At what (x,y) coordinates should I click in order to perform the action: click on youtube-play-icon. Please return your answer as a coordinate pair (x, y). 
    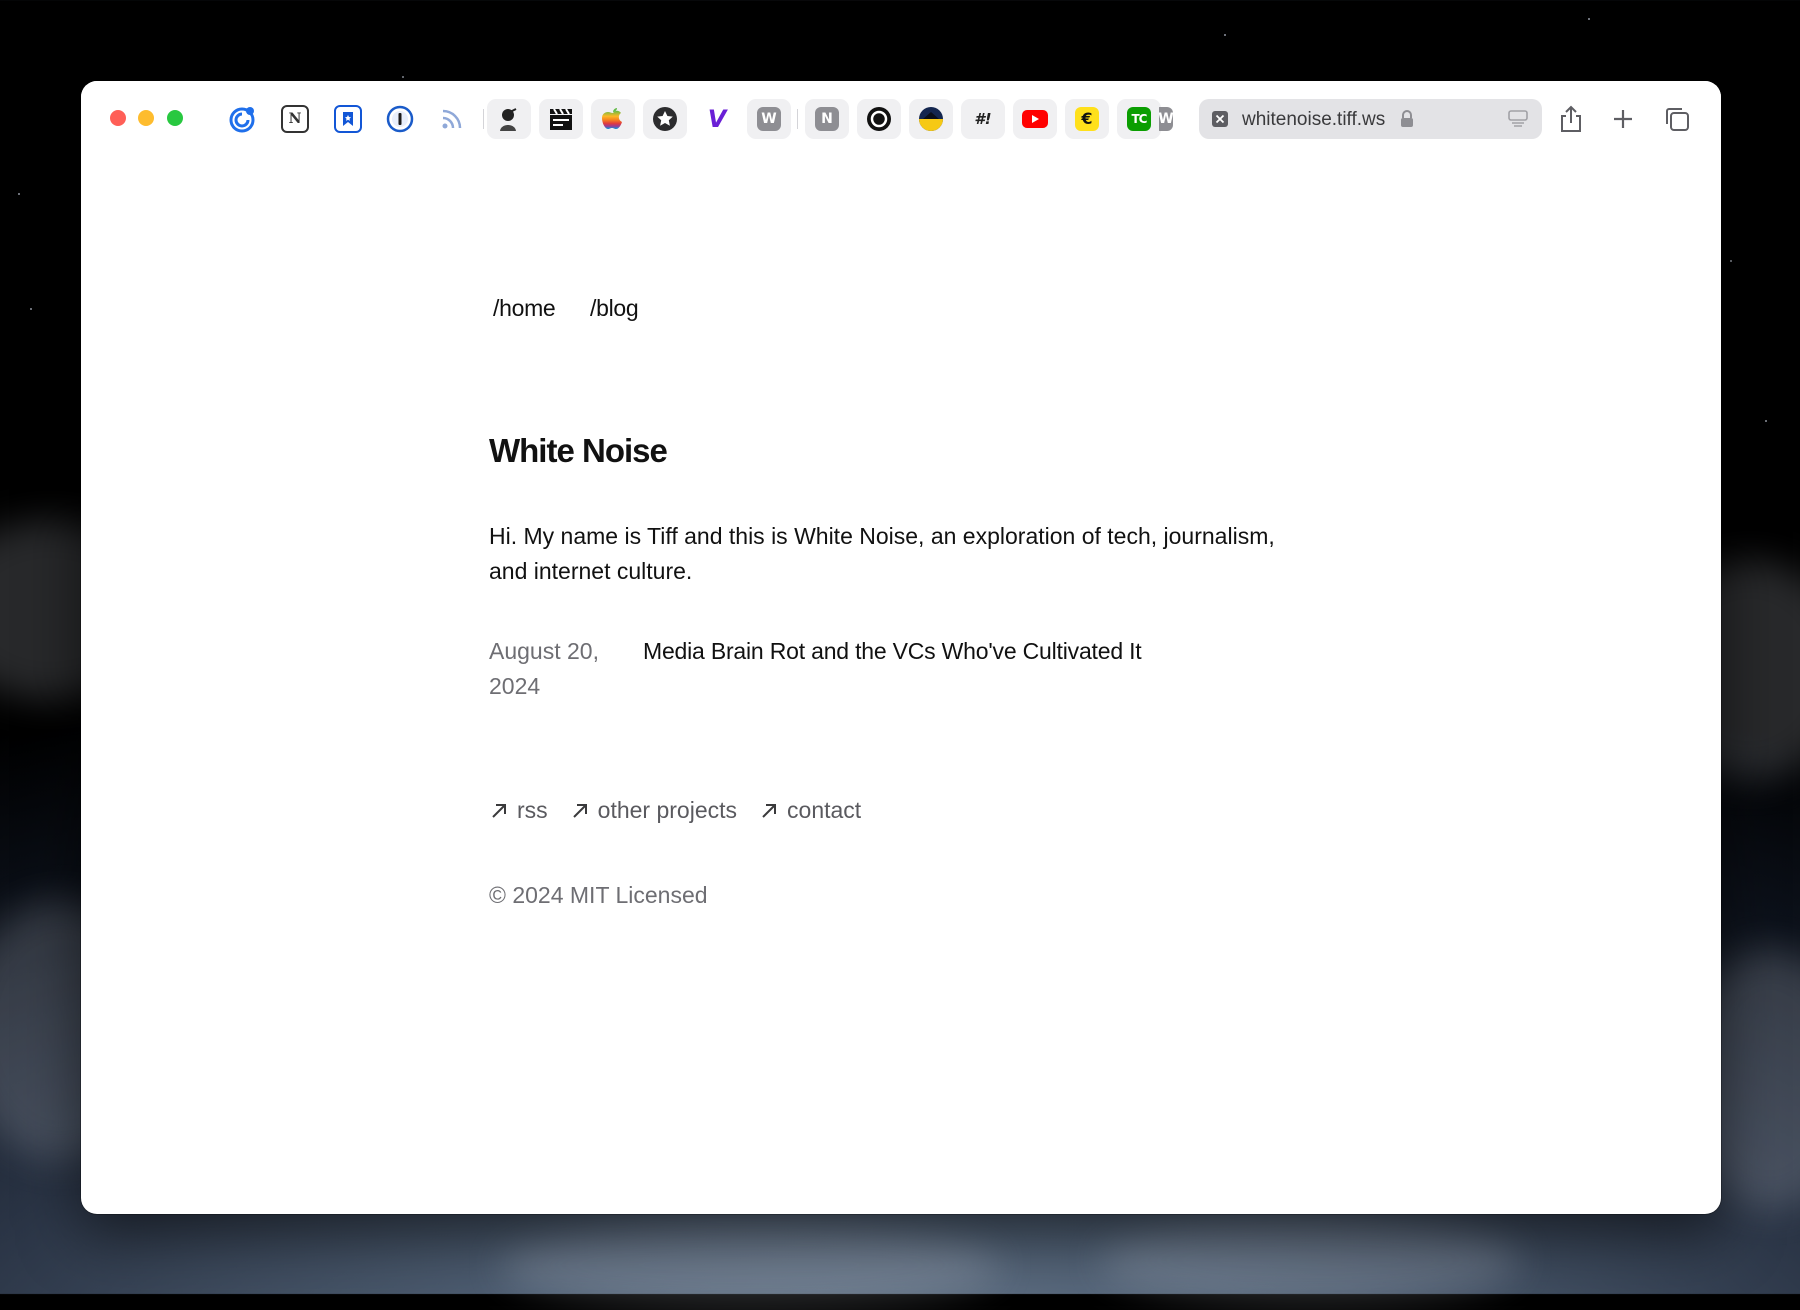
    Looking at the image, I should click on (1035, 119).